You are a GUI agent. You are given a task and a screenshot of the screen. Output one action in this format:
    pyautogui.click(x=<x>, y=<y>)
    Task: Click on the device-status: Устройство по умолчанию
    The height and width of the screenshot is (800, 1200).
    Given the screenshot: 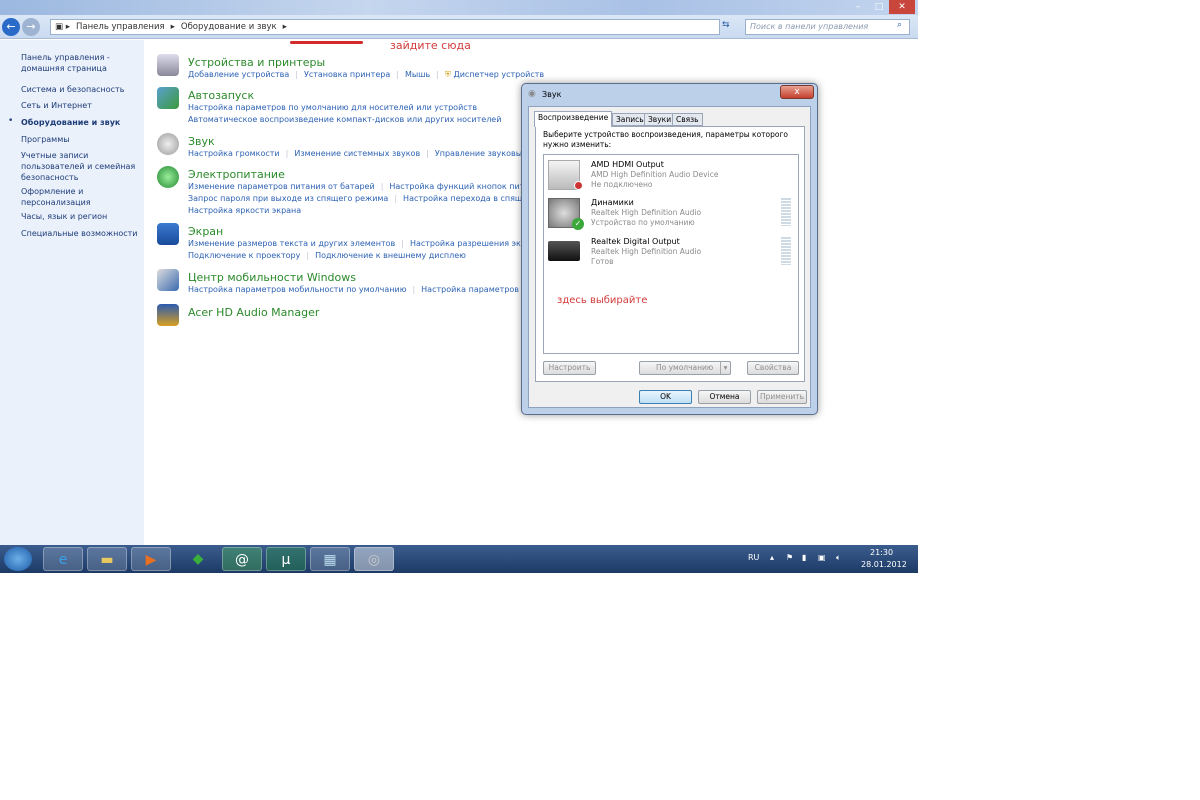 What is the action you would take?
    pyautogui.click(x=643, y=222)
    